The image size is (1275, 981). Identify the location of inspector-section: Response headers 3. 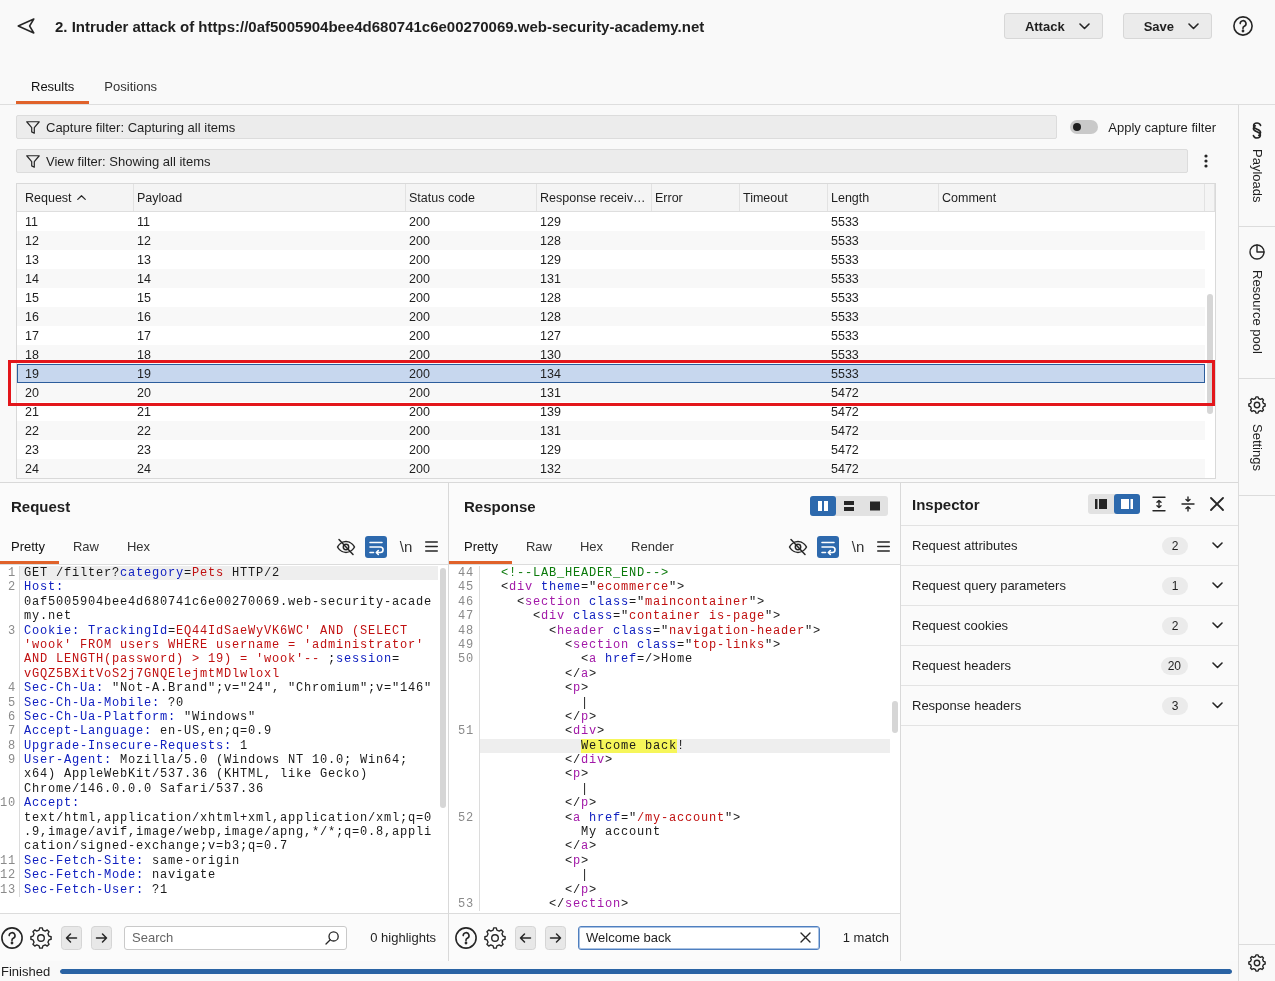
(1069, 706).